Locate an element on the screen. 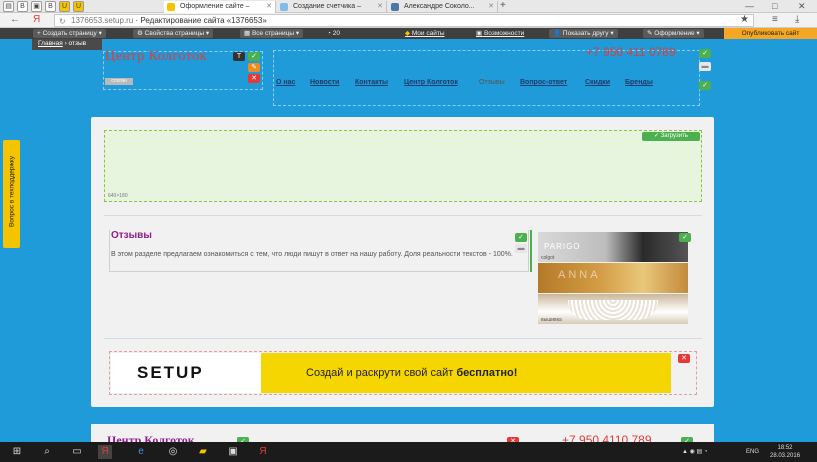  menu-item-faq: Вопрос-ответ is located at coordinates (543, 82).